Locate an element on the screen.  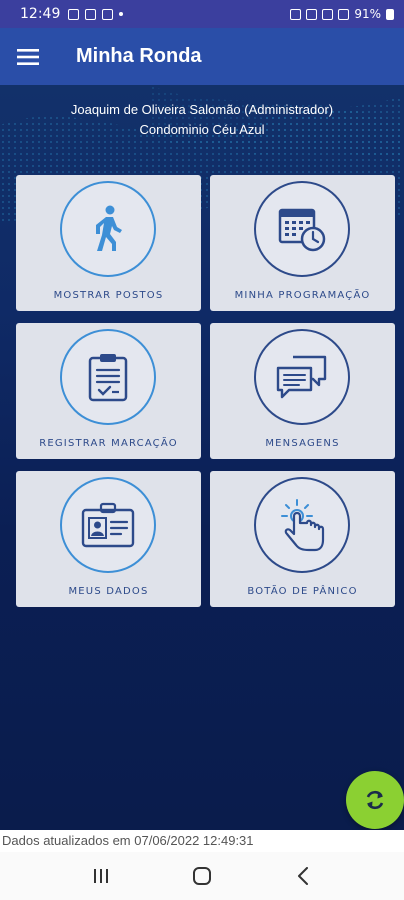
mostrar-postos-card: MOSTRAR POSTOS is located at coordinates (108, 243).